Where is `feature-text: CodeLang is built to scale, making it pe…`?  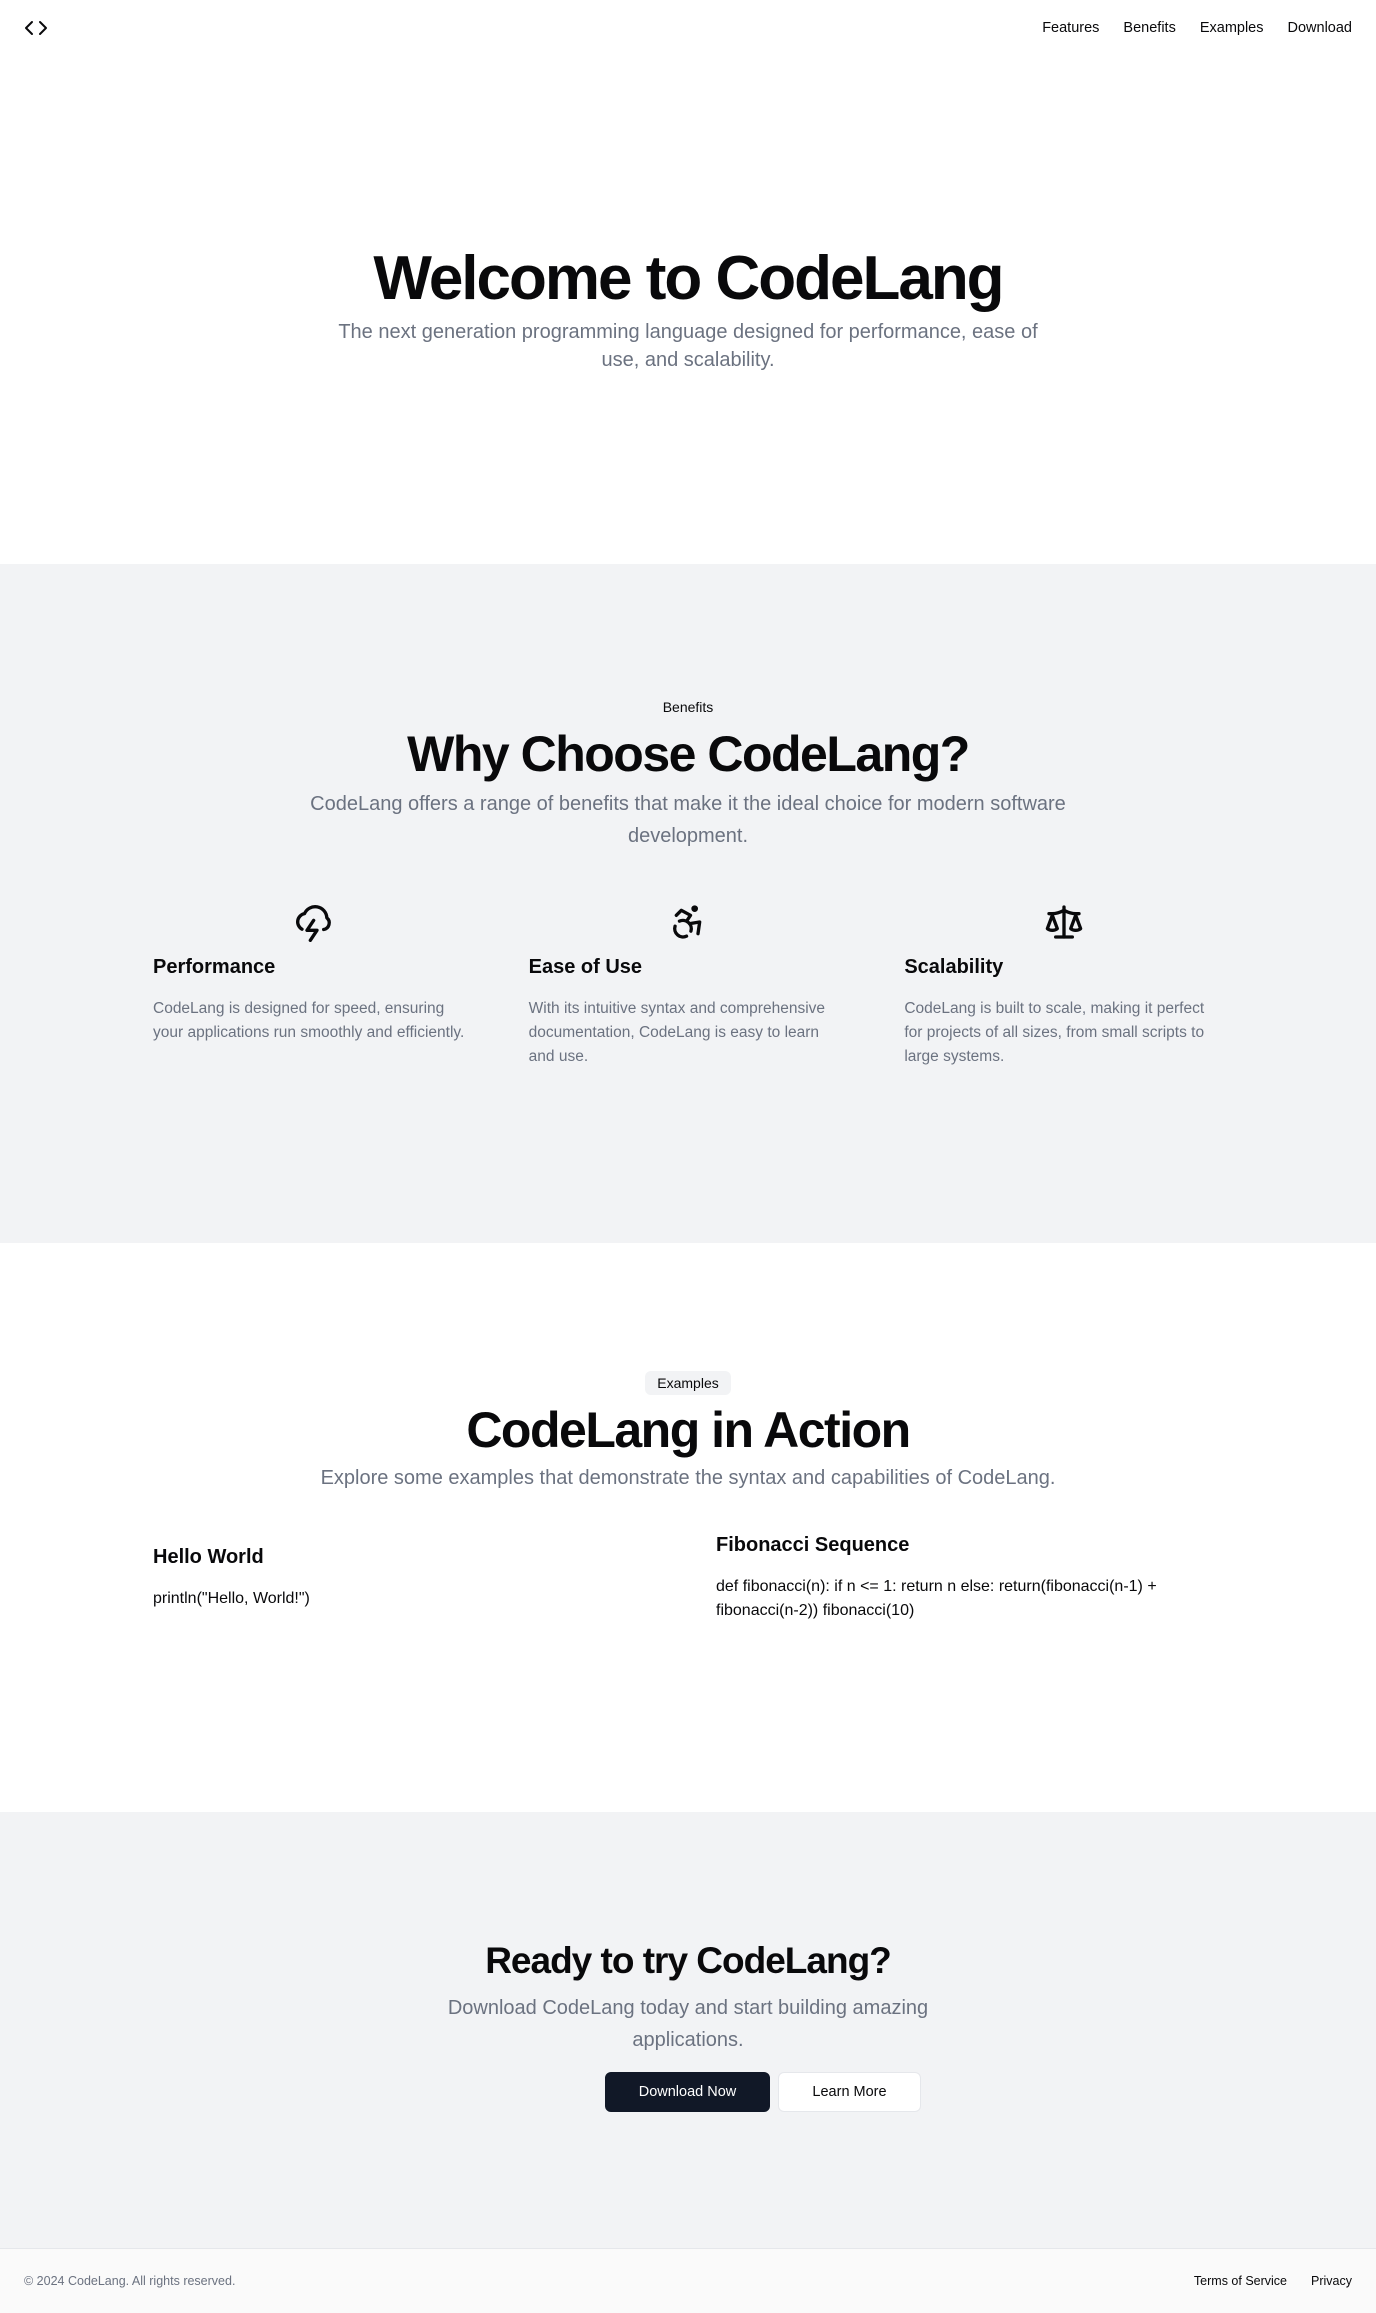 feature-text: CodeLang is built to scale, making it pe… is located at coordinates (1054, 1032).